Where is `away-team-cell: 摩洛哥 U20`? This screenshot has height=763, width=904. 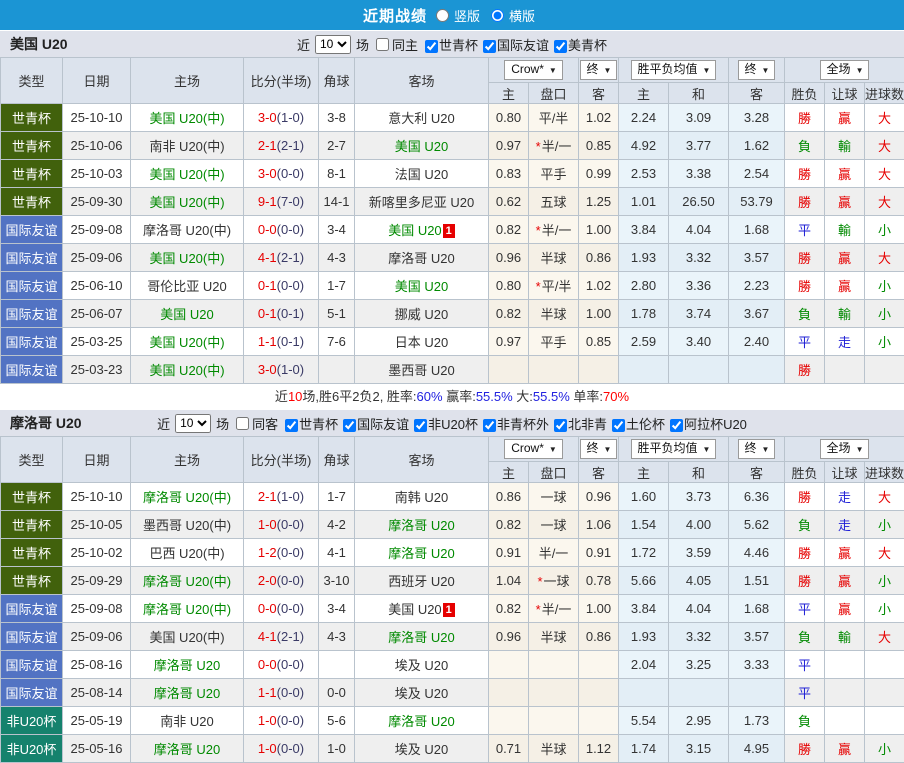
away-team-cell: 摩洛哥 U20 is located at coordinates (422, 721).